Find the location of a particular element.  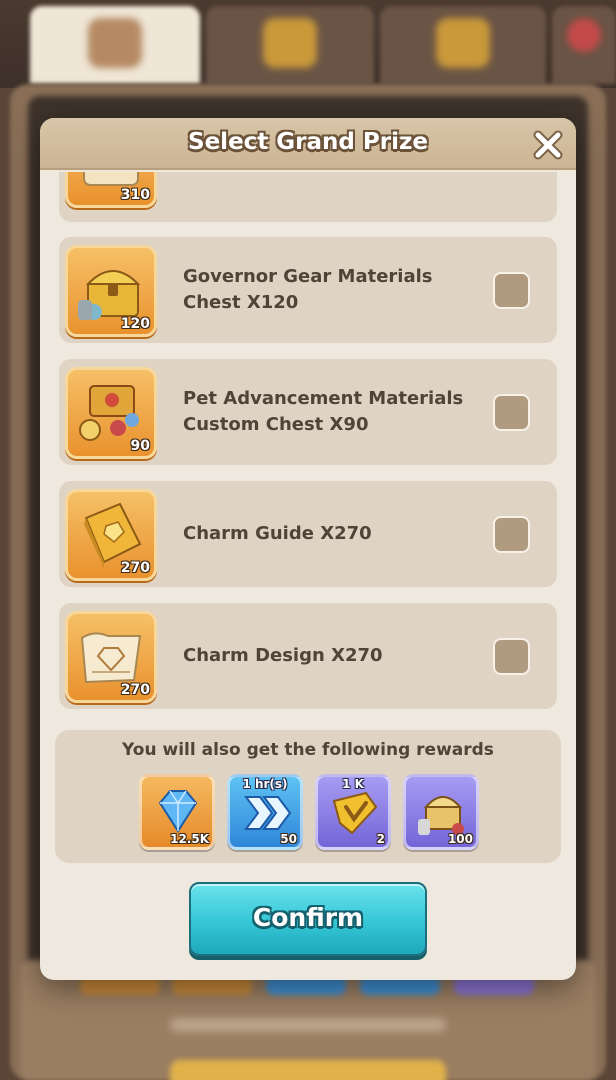

prize-row: 270 Charm Guide X270 is located at coordinates (308, 534).